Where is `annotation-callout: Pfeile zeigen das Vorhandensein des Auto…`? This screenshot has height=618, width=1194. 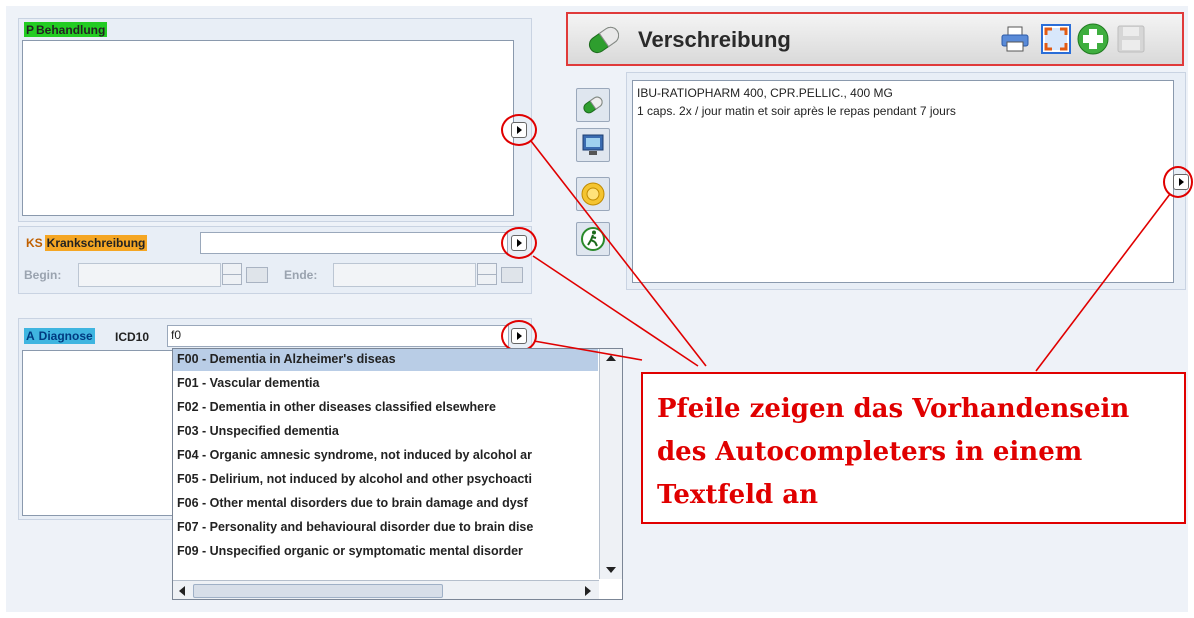
annotation-callout: Pfeile zeigen das Vorhandensein des Auto… is located at coordinates (913, 448).